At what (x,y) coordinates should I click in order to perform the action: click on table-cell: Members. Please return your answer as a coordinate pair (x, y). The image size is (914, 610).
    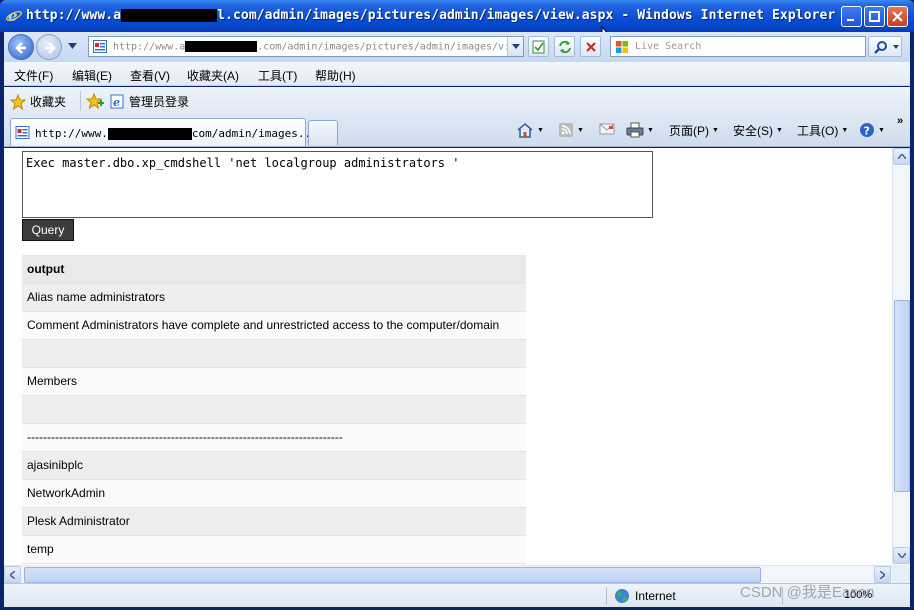
    Looking at the image, I should click on (274, 381).